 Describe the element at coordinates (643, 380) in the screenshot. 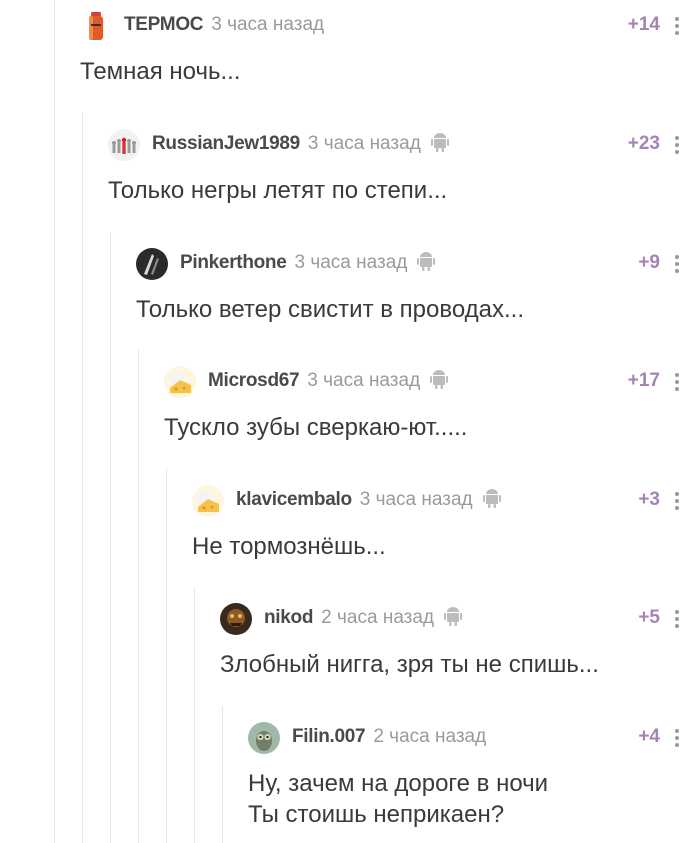

I see `rating: +17` at that location.